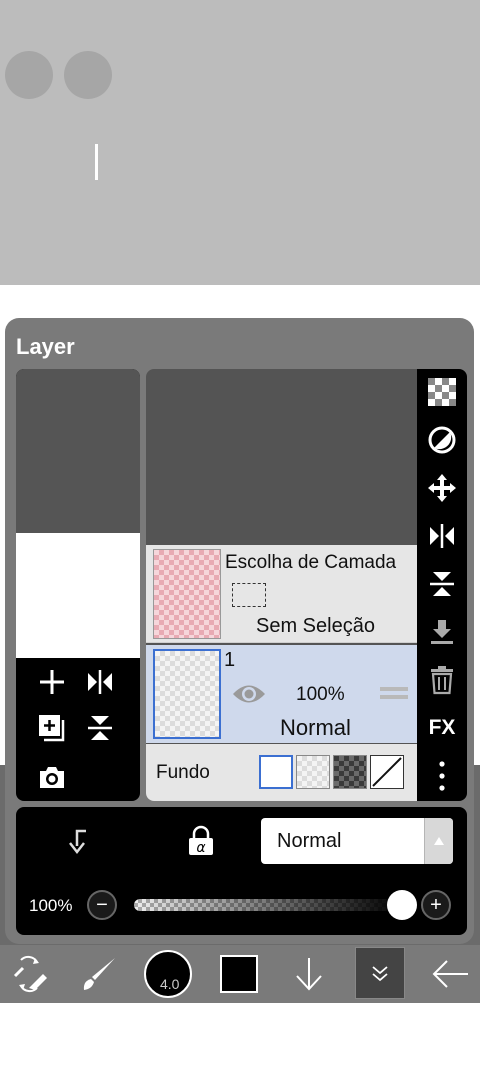 The image size is (480, 1066). Describe the element at coordinates (311, 562) in the screenshot. I see `selection-title: Escolha de Camada` at that location.